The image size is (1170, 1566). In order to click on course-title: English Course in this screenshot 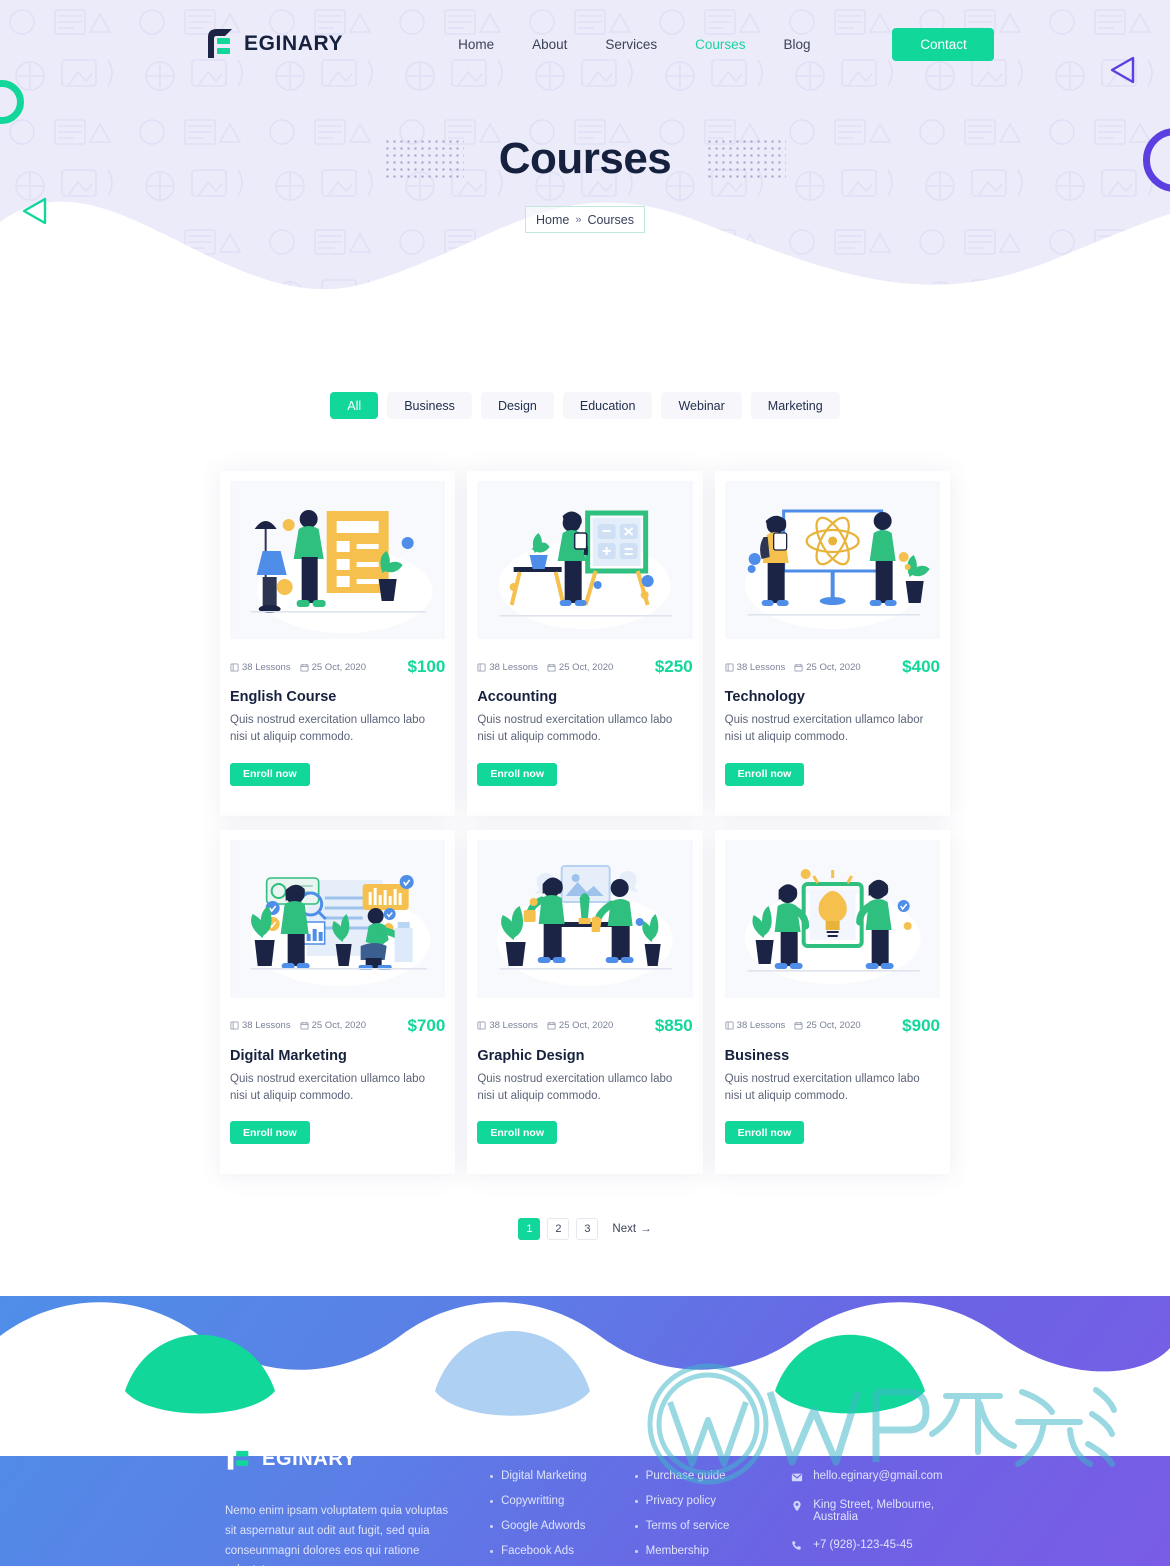, I will do `click(283, 697)`.